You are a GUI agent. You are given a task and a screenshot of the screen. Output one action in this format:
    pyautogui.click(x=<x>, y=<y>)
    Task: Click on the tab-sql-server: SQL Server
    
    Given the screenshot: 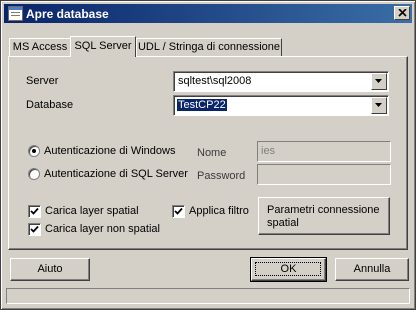 What is the action you would take?
    pyautogui.click(x=103, y=46)
    